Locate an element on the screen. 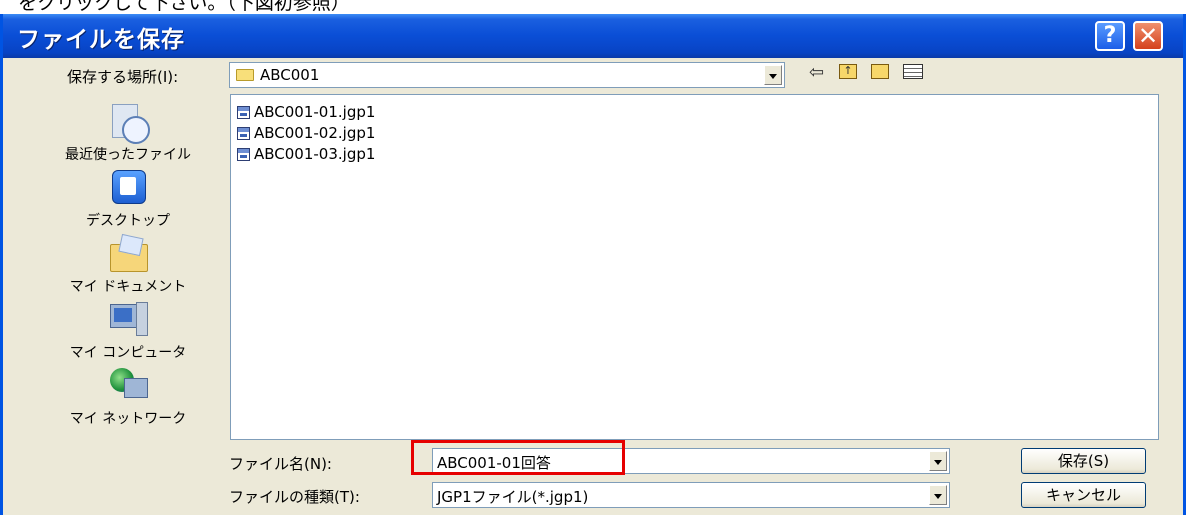  desktop-icon is located at coordinates (128, 188).